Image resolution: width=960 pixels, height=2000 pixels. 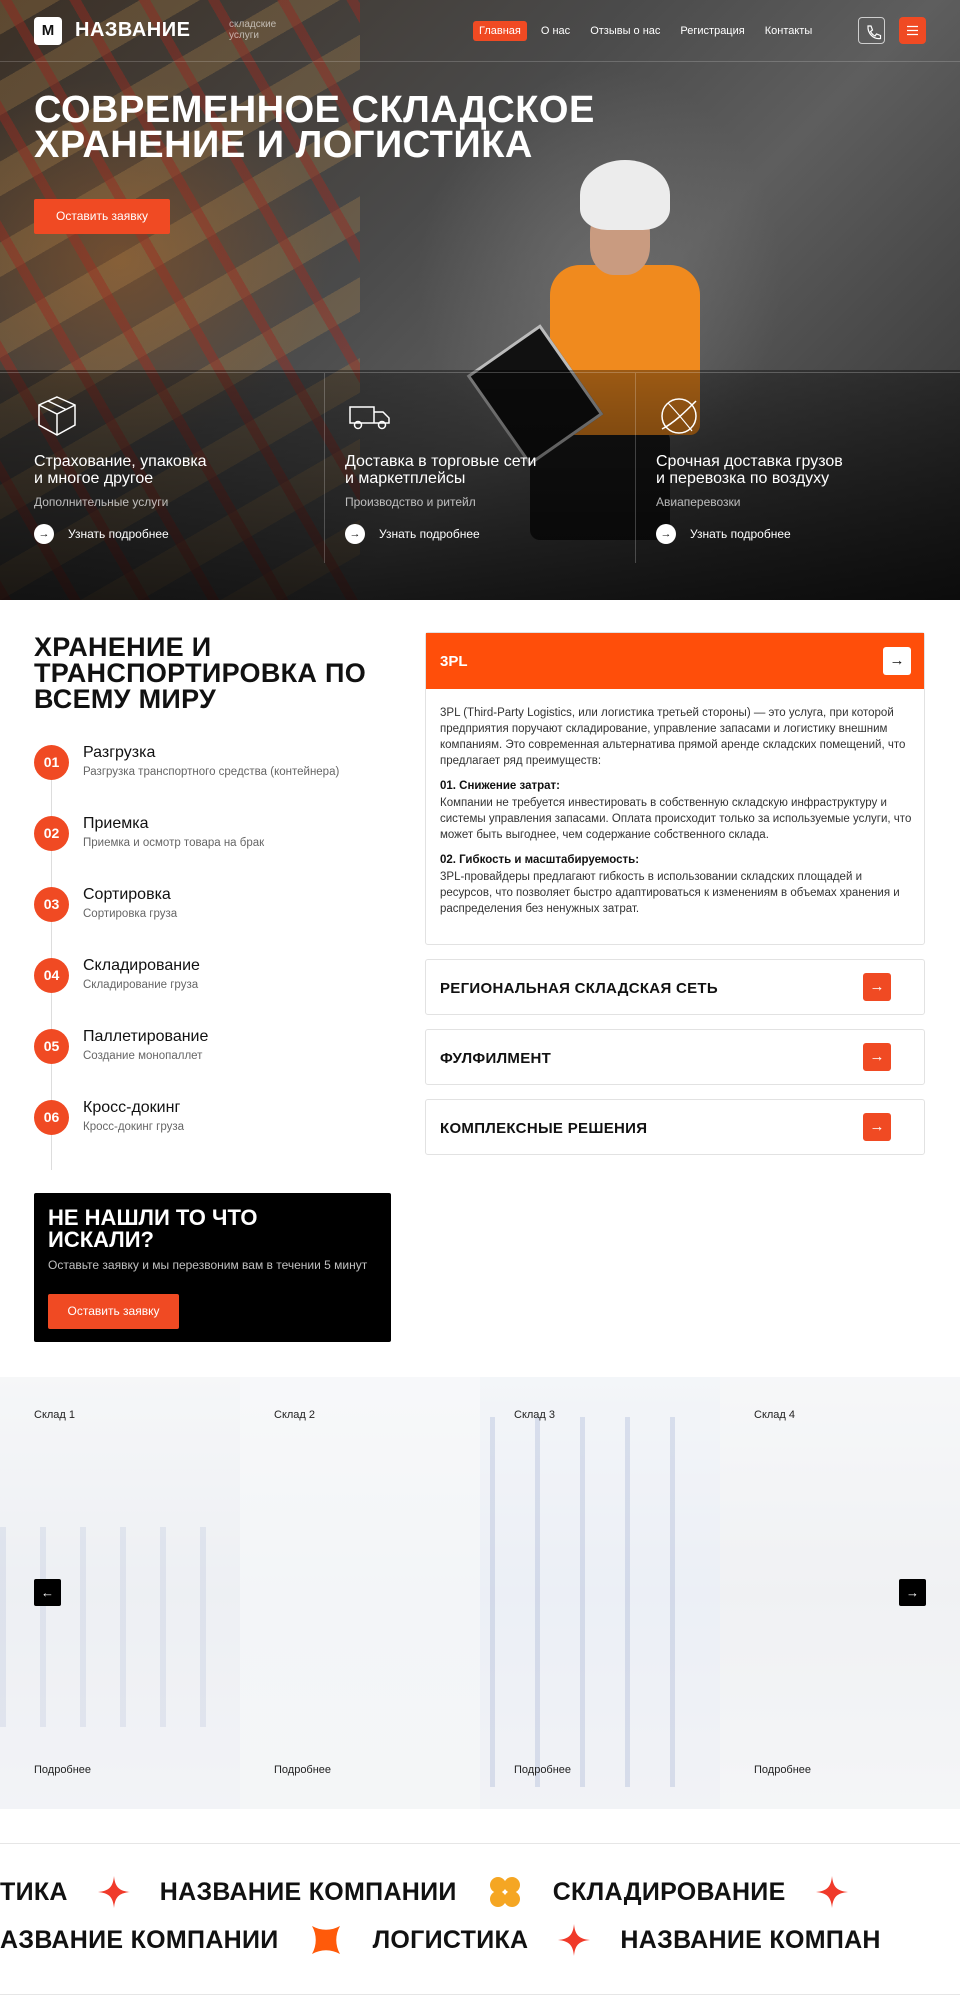 I want to click on step-number: 05, so click(x=51, y=1046).